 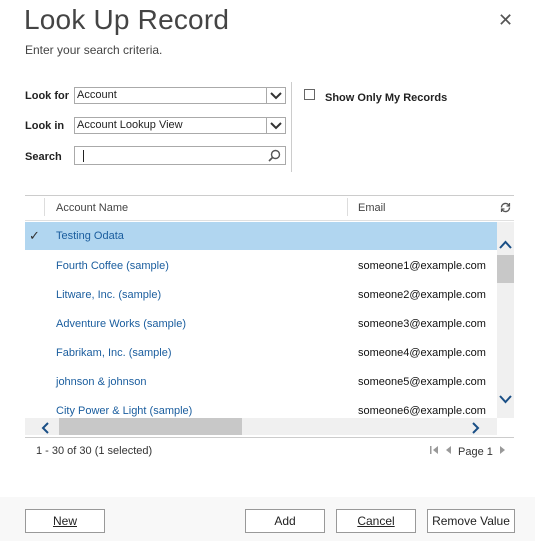 I want to click on account-name-cell: City Power & Light (sample), so click(x=124, y=411).